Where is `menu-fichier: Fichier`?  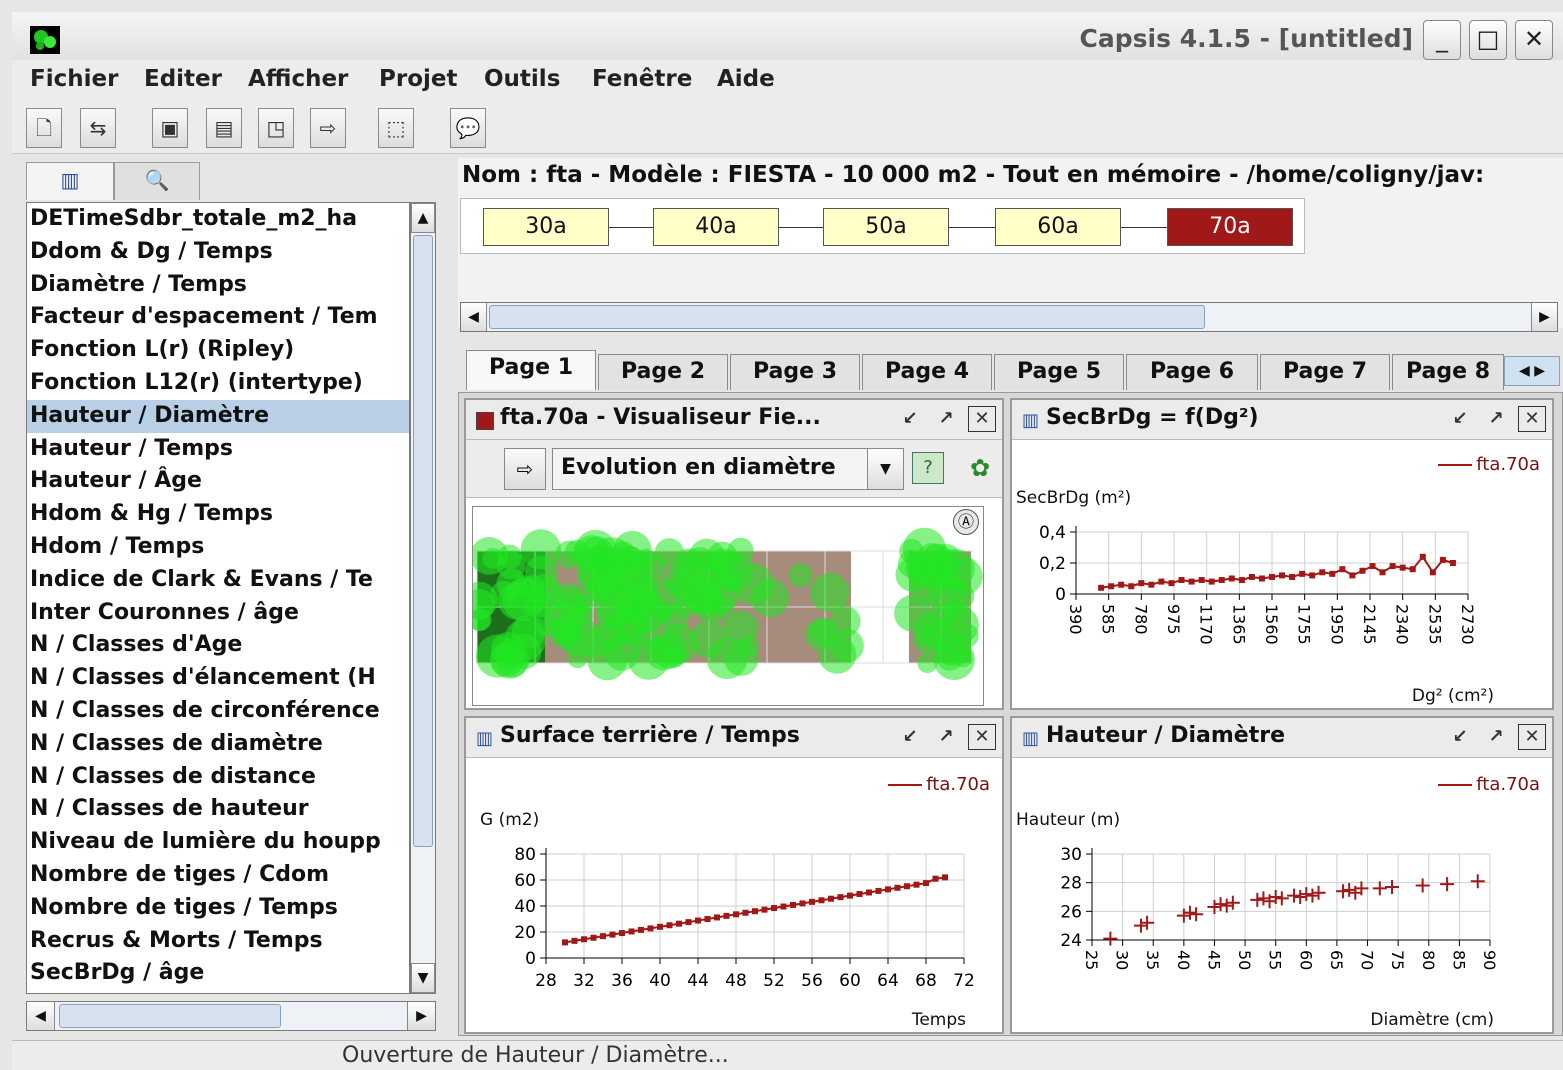 menu-fichier: Fichier is located at coordinates (74, 79).